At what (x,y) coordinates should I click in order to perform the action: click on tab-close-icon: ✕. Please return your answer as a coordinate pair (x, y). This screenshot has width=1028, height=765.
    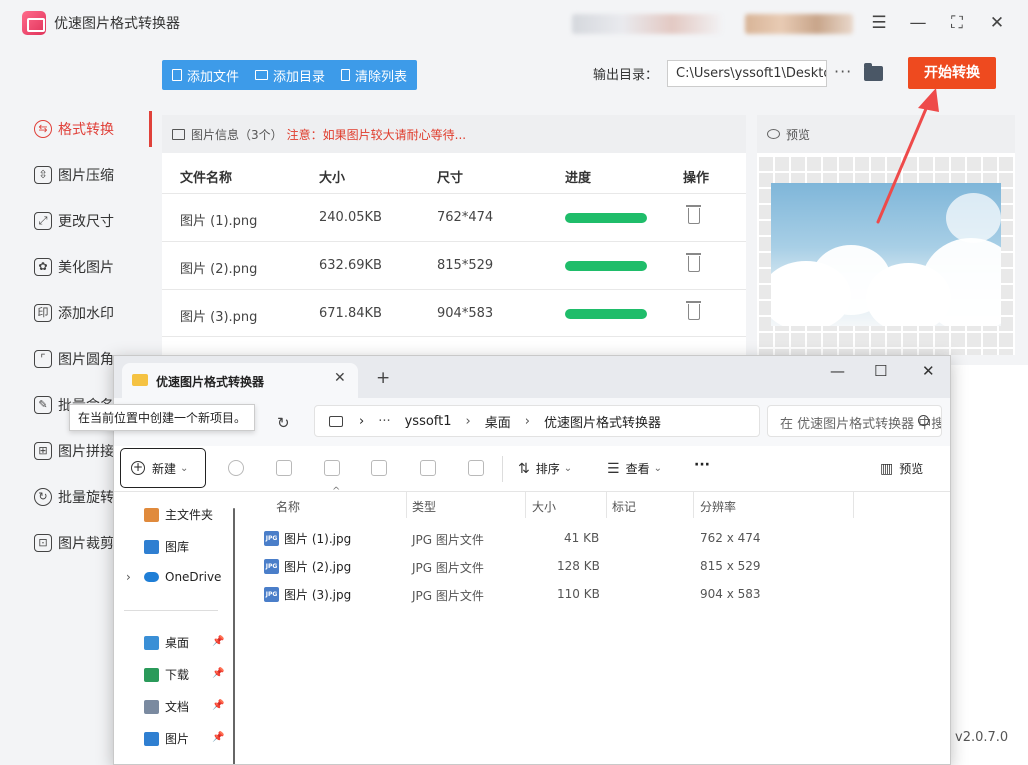
    Looking at the image, I should click on (340, 378).